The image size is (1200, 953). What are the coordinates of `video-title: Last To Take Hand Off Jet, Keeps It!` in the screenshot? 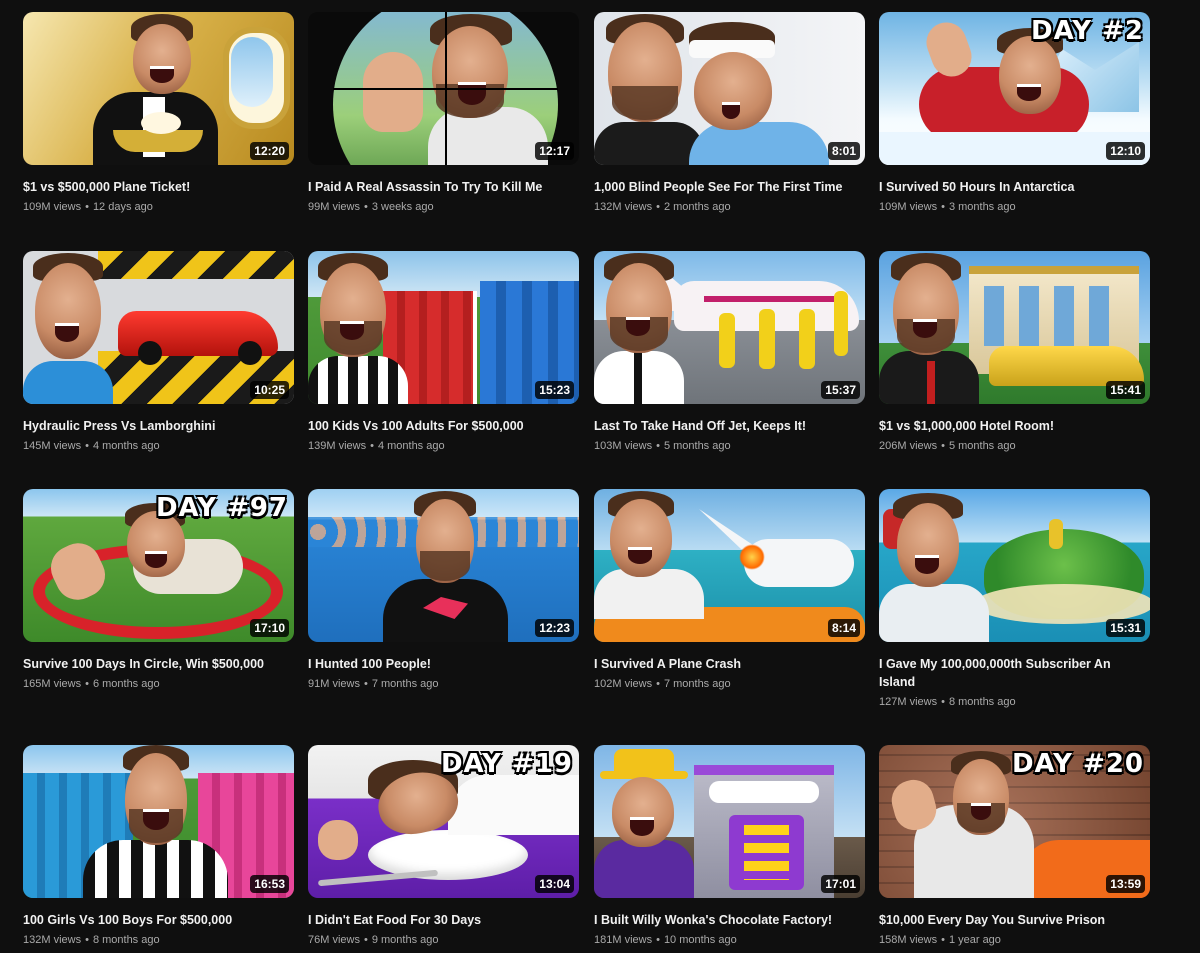 It's located at (729, 426).